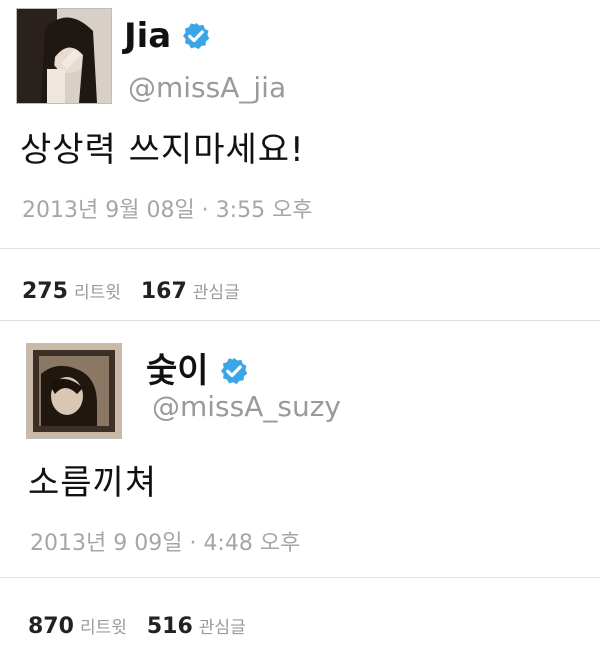  What do you see at coordinates (165, 544) in the screenshot?
I see `tweet-timestamp: 2013년 9 09일 · 4:48 오후` at bounding box center [165, 544].